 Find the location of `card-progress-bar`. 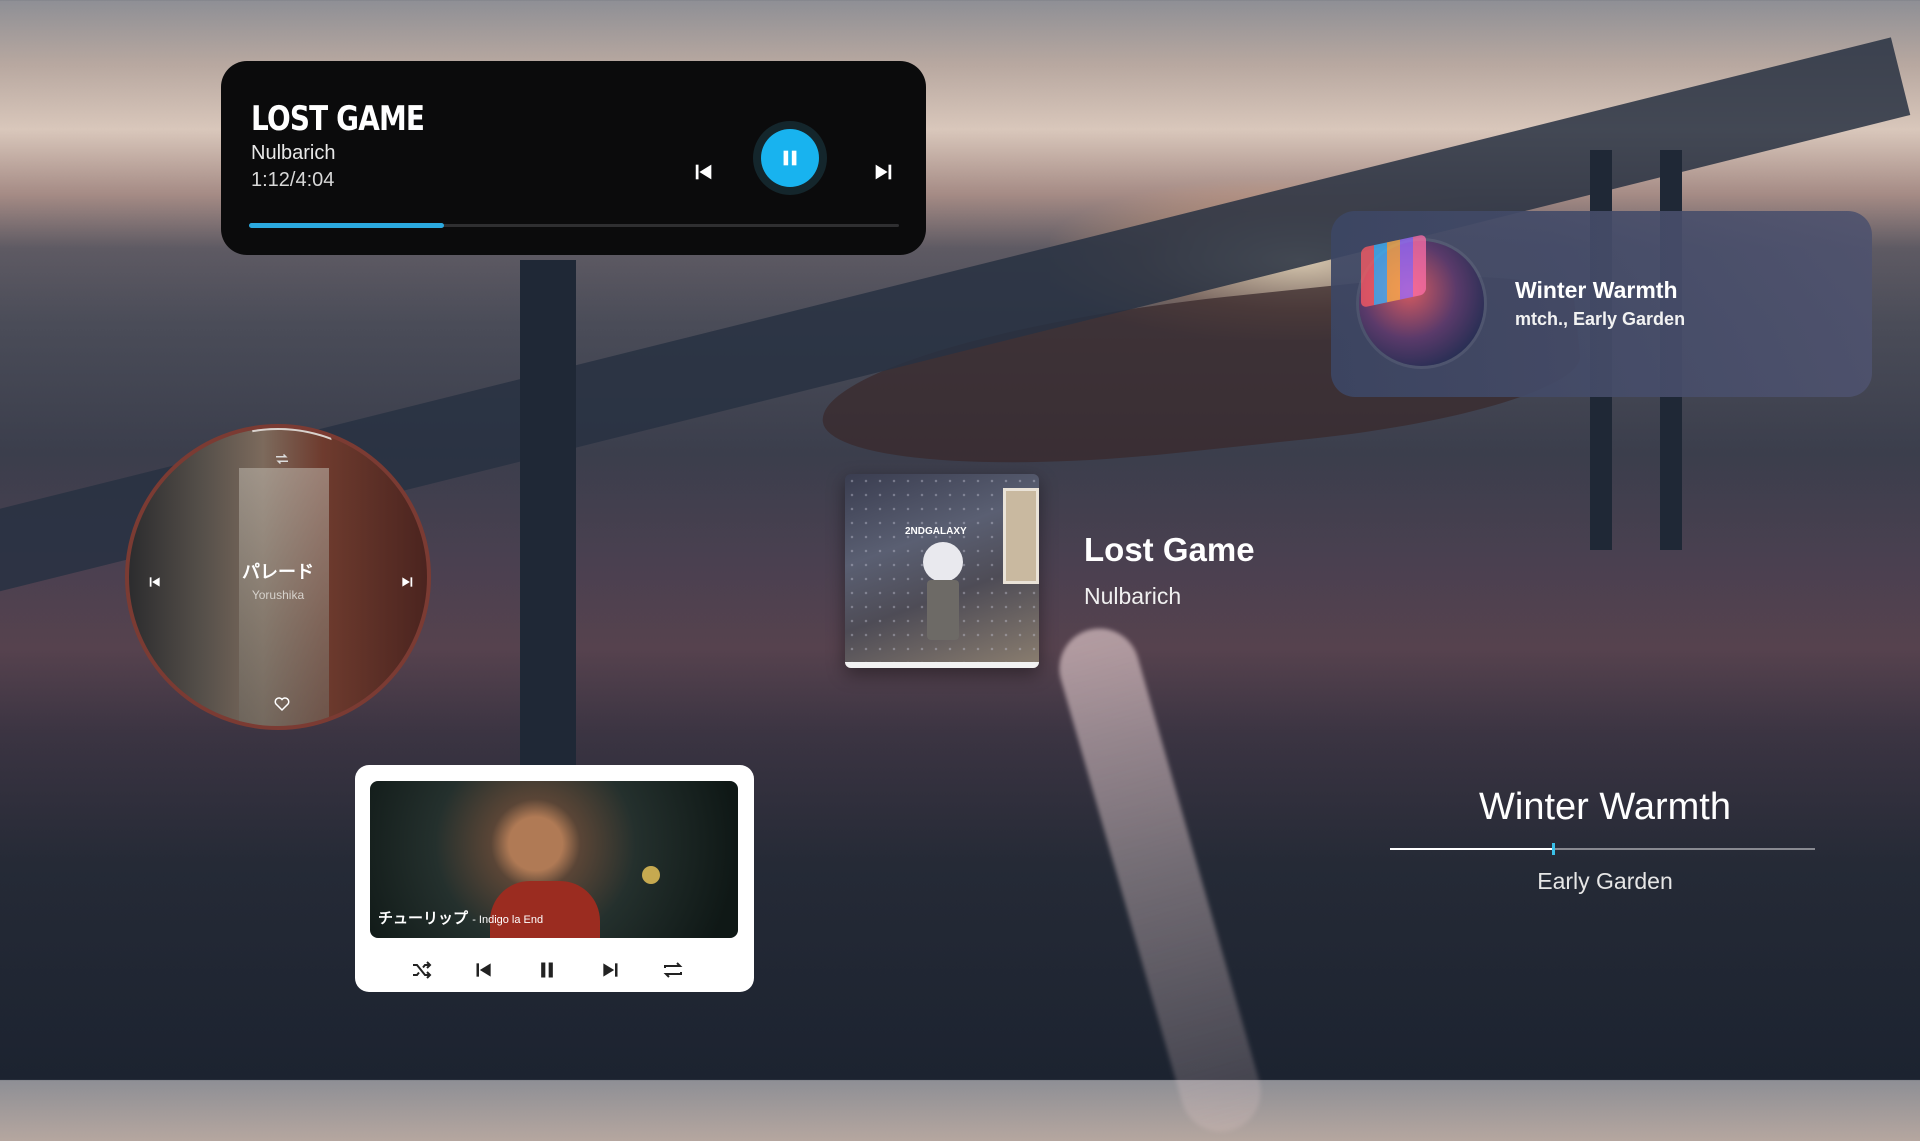

card-progress-bar is located at coordinates (942, 665).